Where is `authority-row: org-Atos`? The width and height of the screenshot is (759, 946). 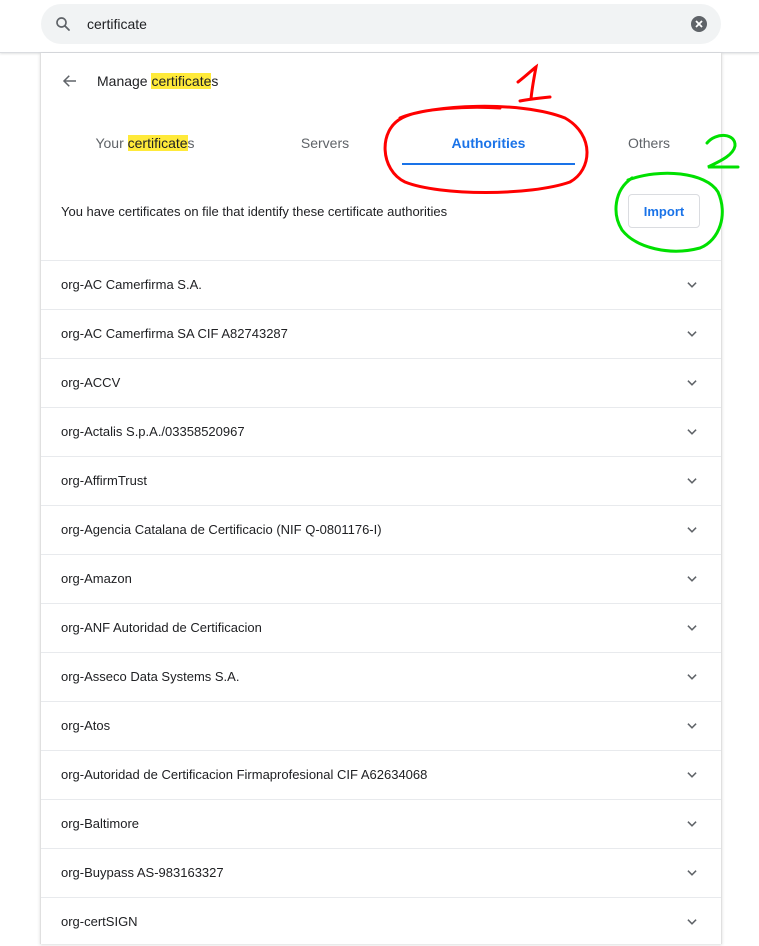 authority-row: org-Atos is located at coordinates (381, 725).